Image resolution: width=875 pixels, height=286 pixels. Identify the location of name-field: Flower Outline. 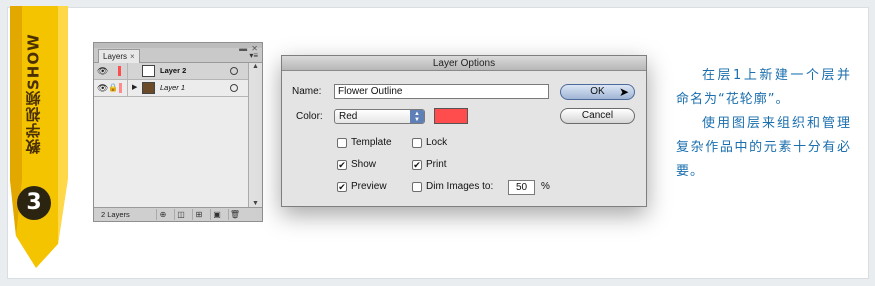
(441, 91).